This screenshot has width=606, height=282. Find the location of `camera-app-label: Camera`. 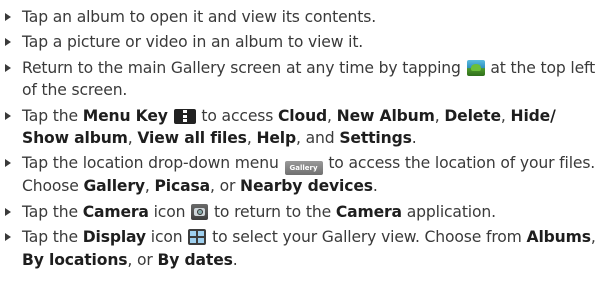

camera-app-label: Camera is located at coordinates (368, 211).